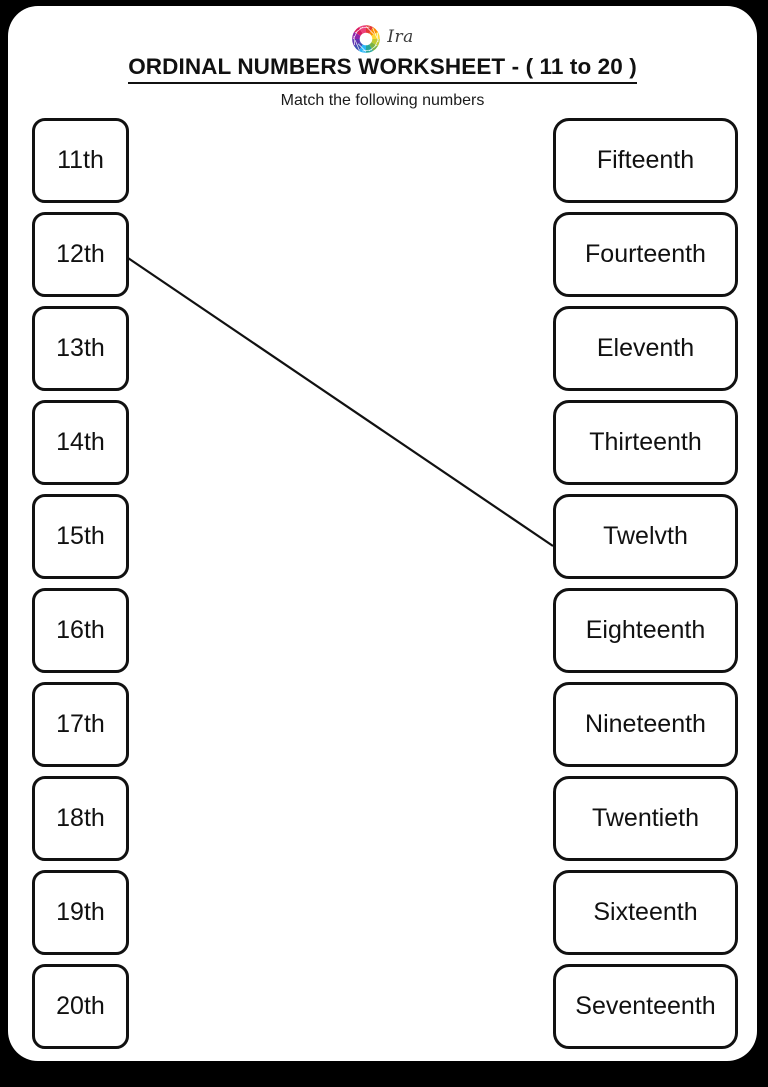 The height and width of the screenshot is (1087, 768). I want to click on ordinal-number-card: 19th, so click(80, 912).